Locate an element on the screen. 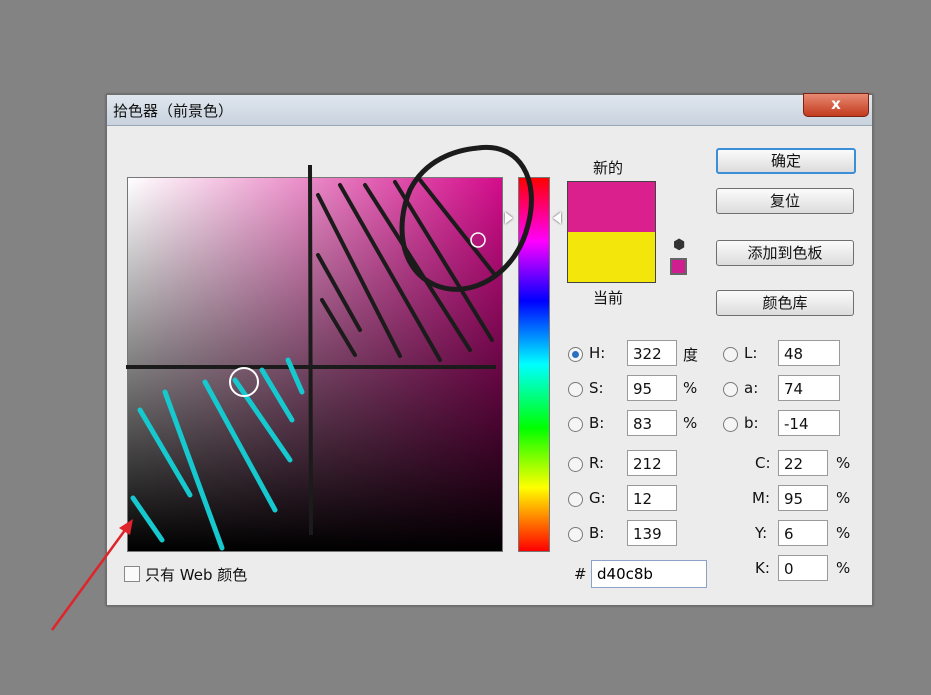 Image resolution: width=931 pixels, height=695 pixels. secondary-ring is located at coordinates (478, 240).